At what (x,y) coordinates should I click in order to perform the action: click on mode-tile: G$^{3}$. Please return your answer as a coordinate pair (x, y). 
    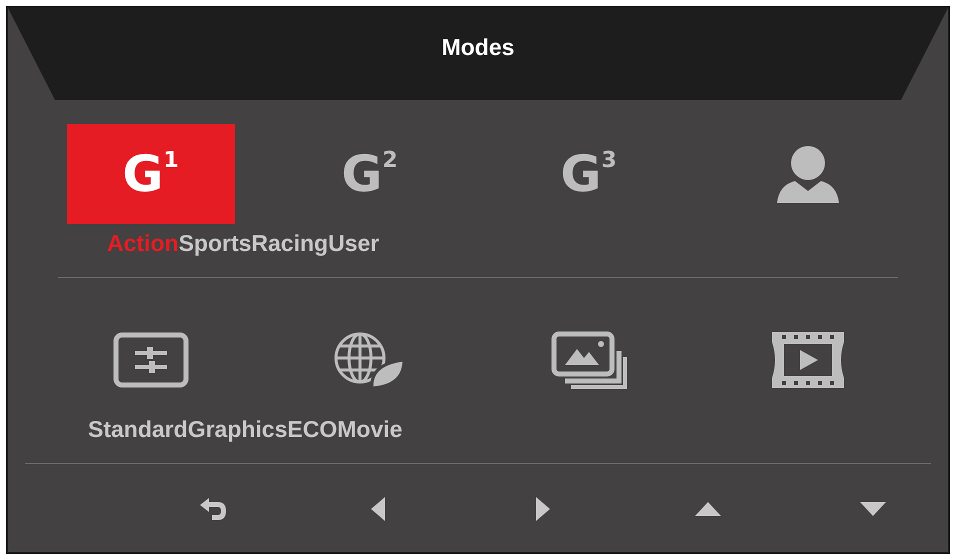
    Looking at the image, I should click on (588, 174).